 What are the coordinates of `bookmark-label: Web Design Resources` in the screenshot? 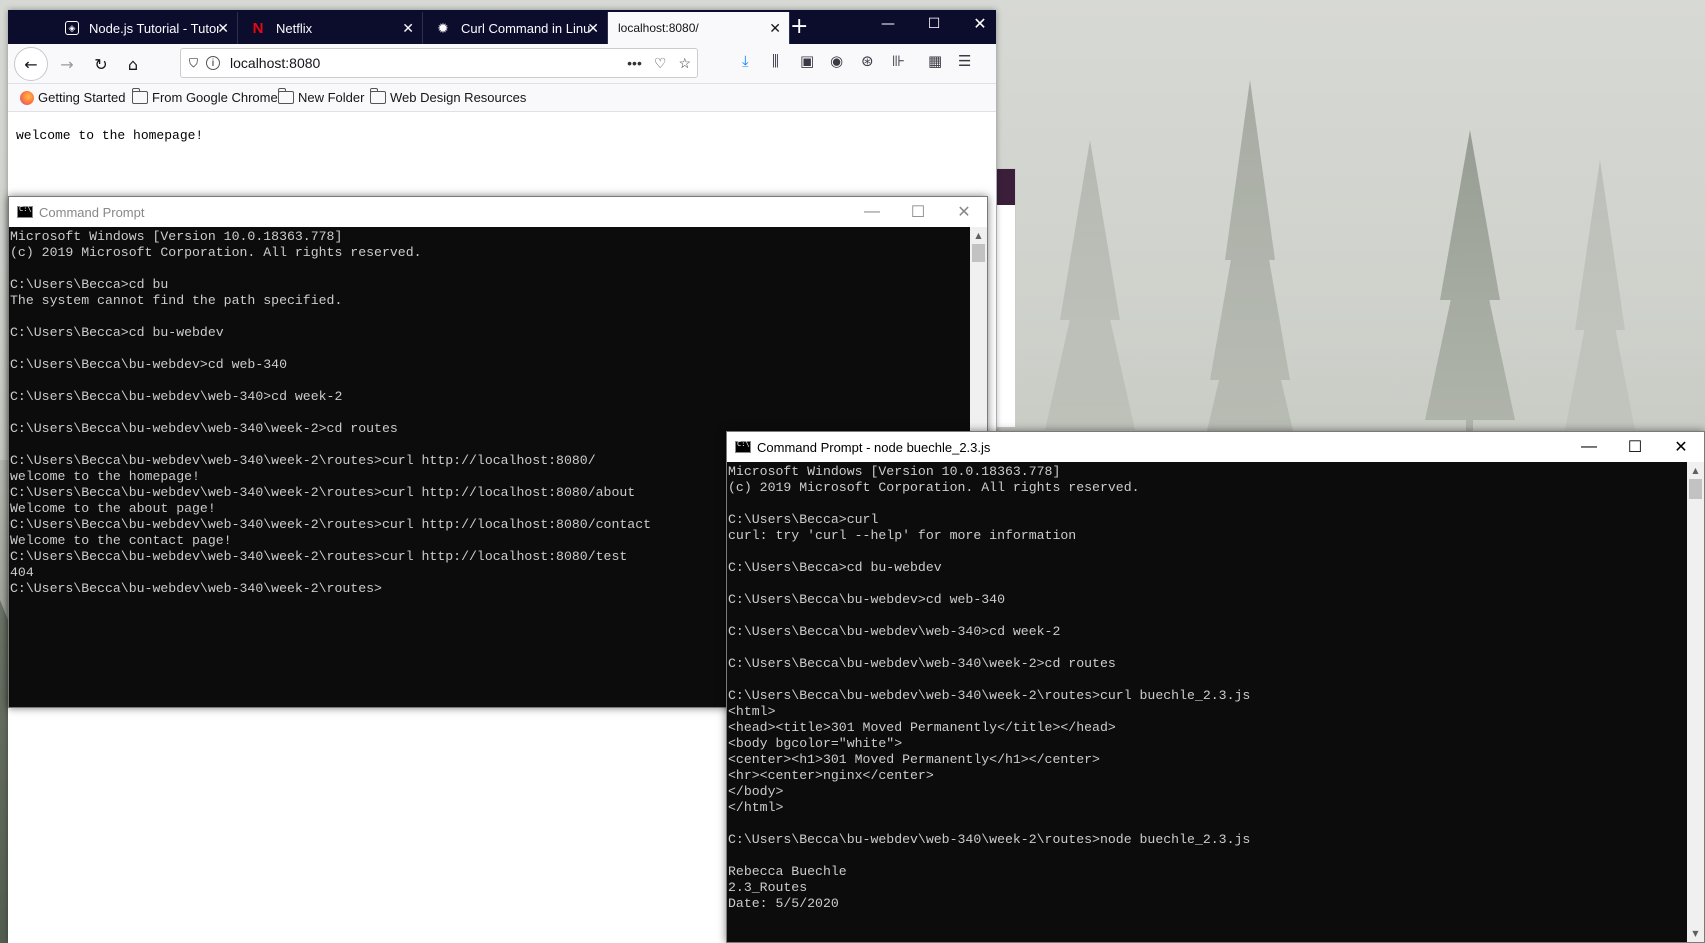 It's located at (458, 97).